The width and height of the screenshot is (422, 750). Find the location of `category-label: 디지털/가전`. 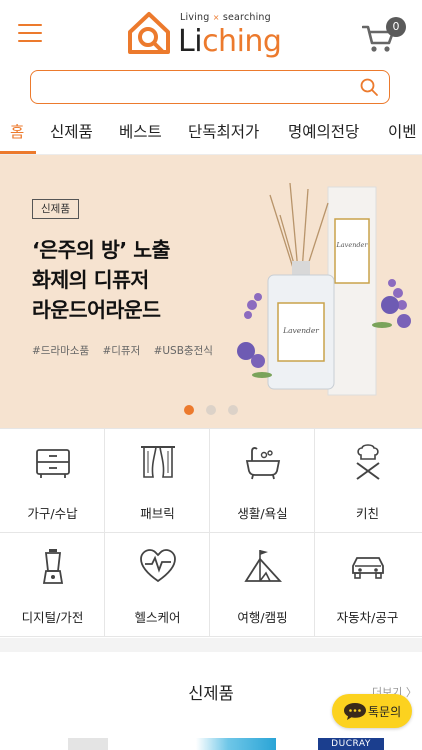

category-label: 디지털/가전 is located at coordinates (52, 617).